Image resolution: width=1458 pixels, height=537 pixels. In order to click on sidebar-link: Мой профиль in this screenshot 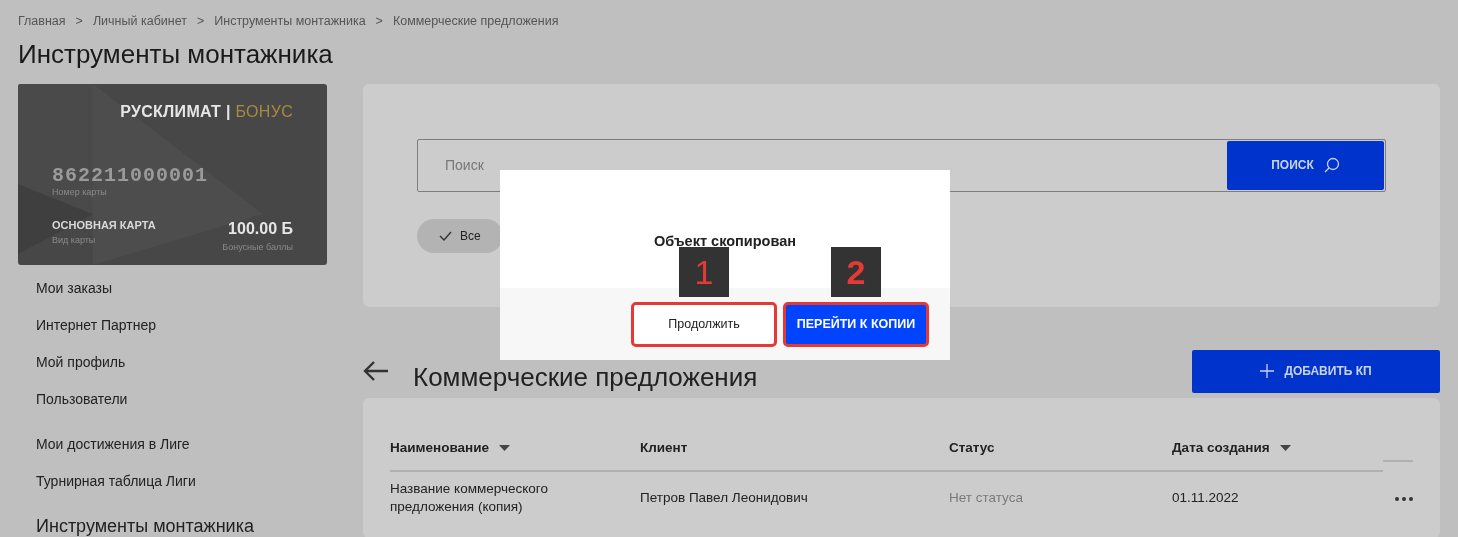, I will do `click(181, 362)`.